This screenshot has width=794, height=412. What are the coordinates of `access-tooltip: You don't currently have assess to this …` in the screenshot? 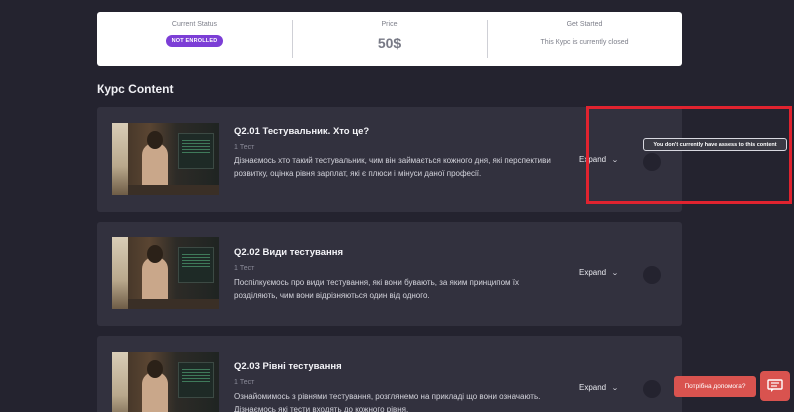 It's located at (715, 144).